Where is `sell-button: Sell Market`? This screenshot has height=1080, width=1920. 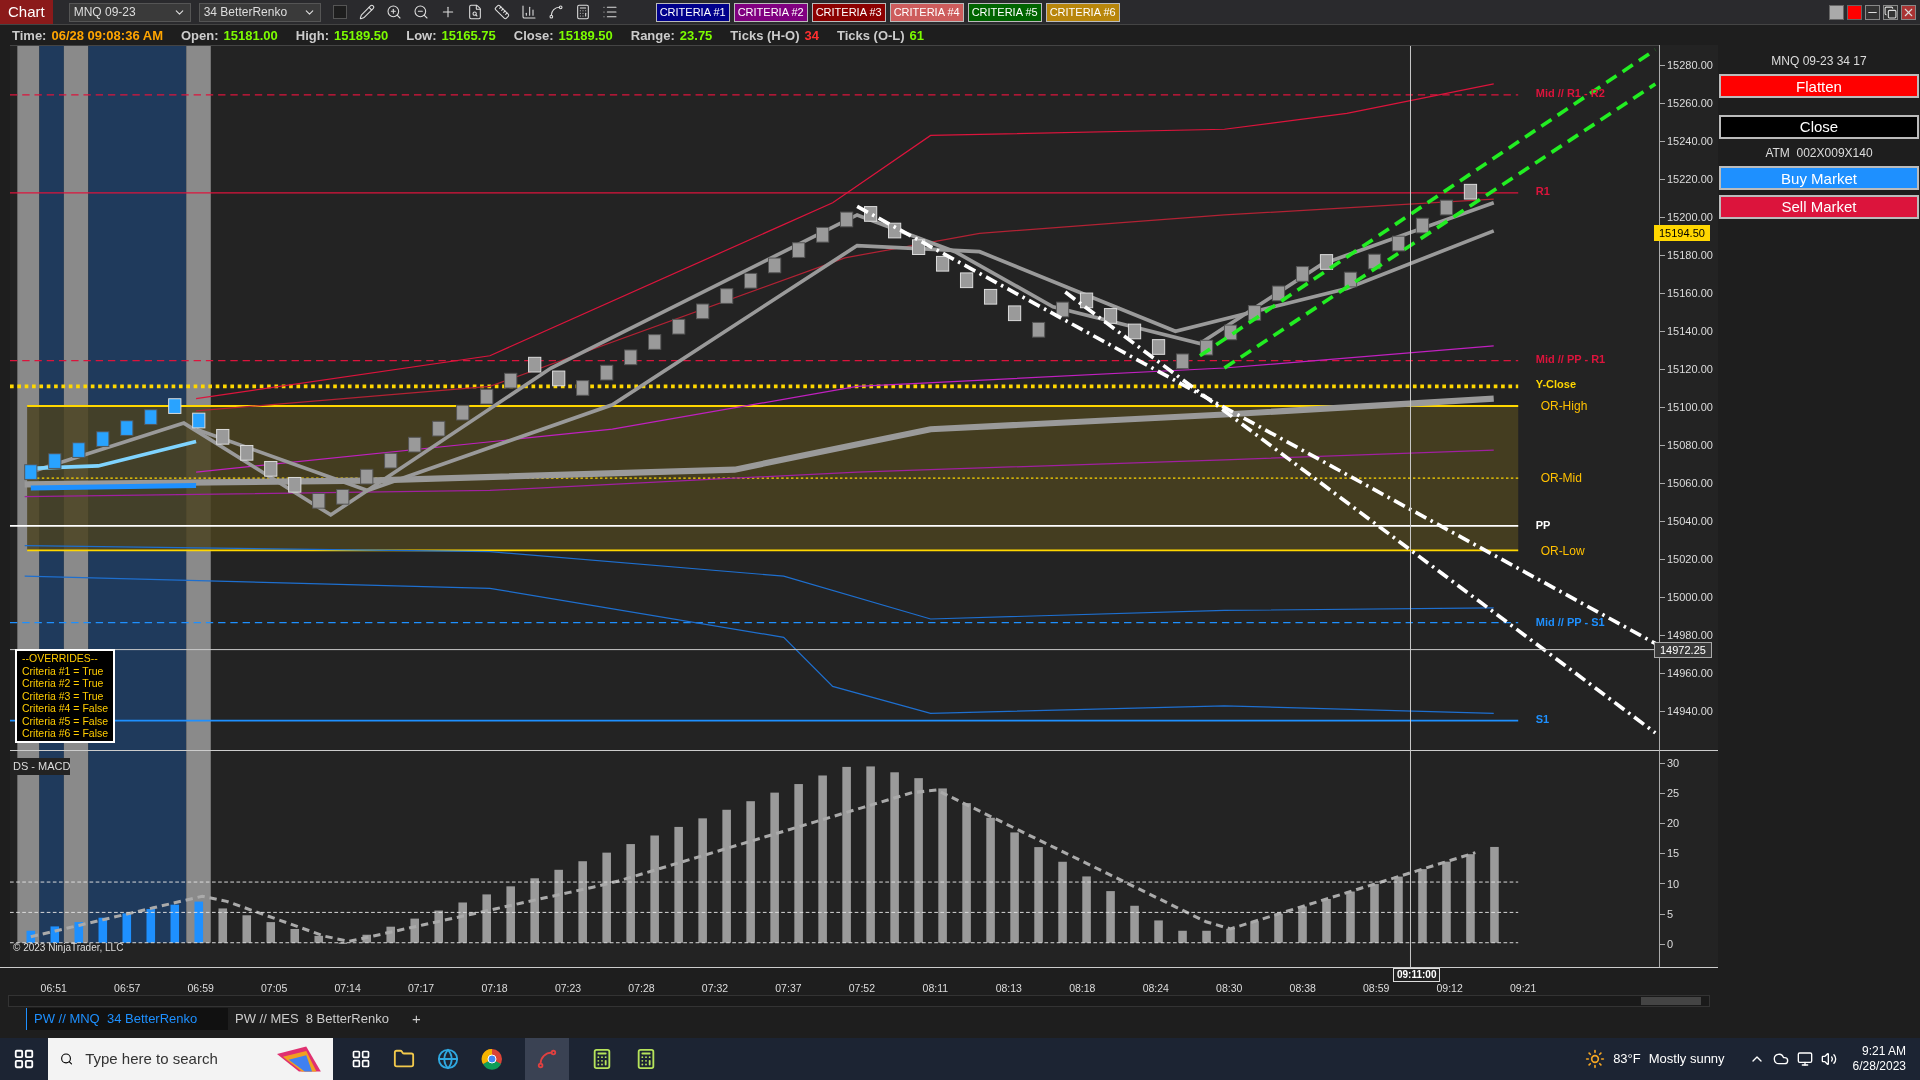 sell-button: Sell Market is located at coordinates (1819, 206).